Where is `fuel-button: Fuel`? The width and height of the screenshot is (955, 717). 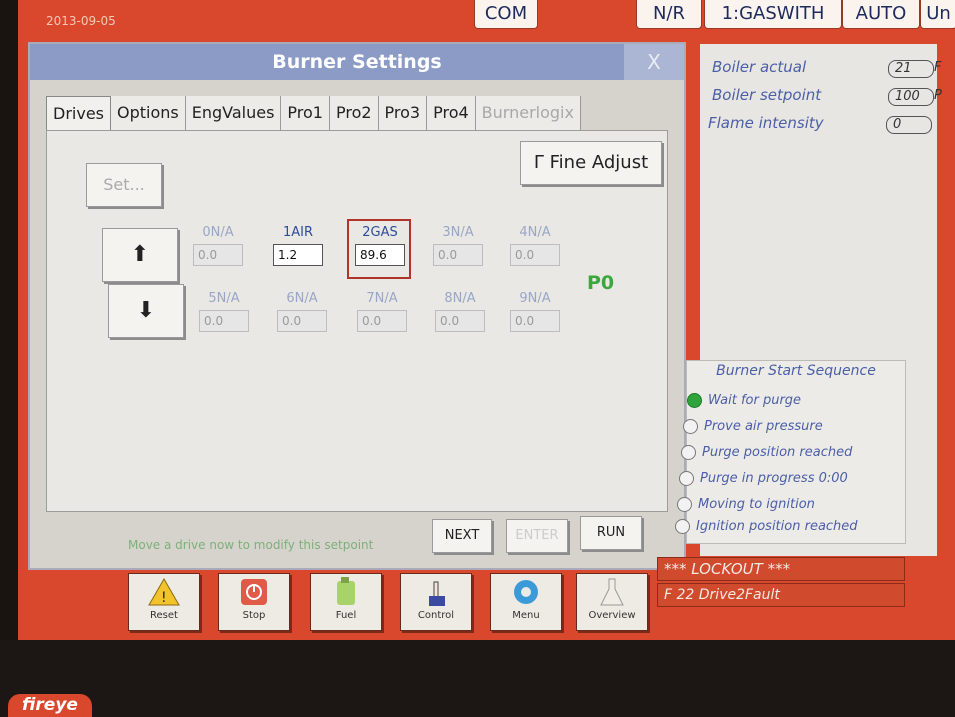 fuel-button: Fuel is located at coordinates (346, 602).